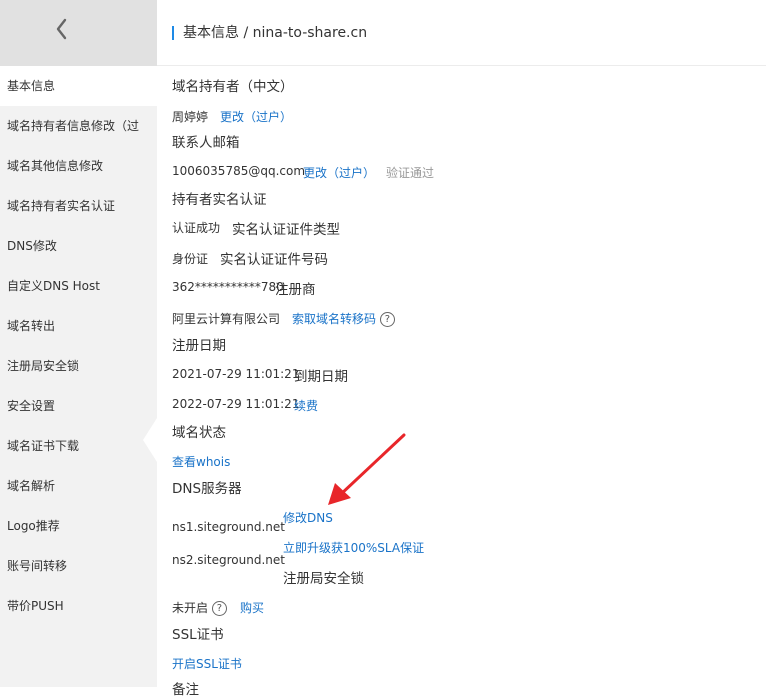 This screenshot has height=698, width=766. What do you see at coordinates (339, 494) in the screenshot?
I see `annotation-arrow-head` at bounding box center [339, 494].